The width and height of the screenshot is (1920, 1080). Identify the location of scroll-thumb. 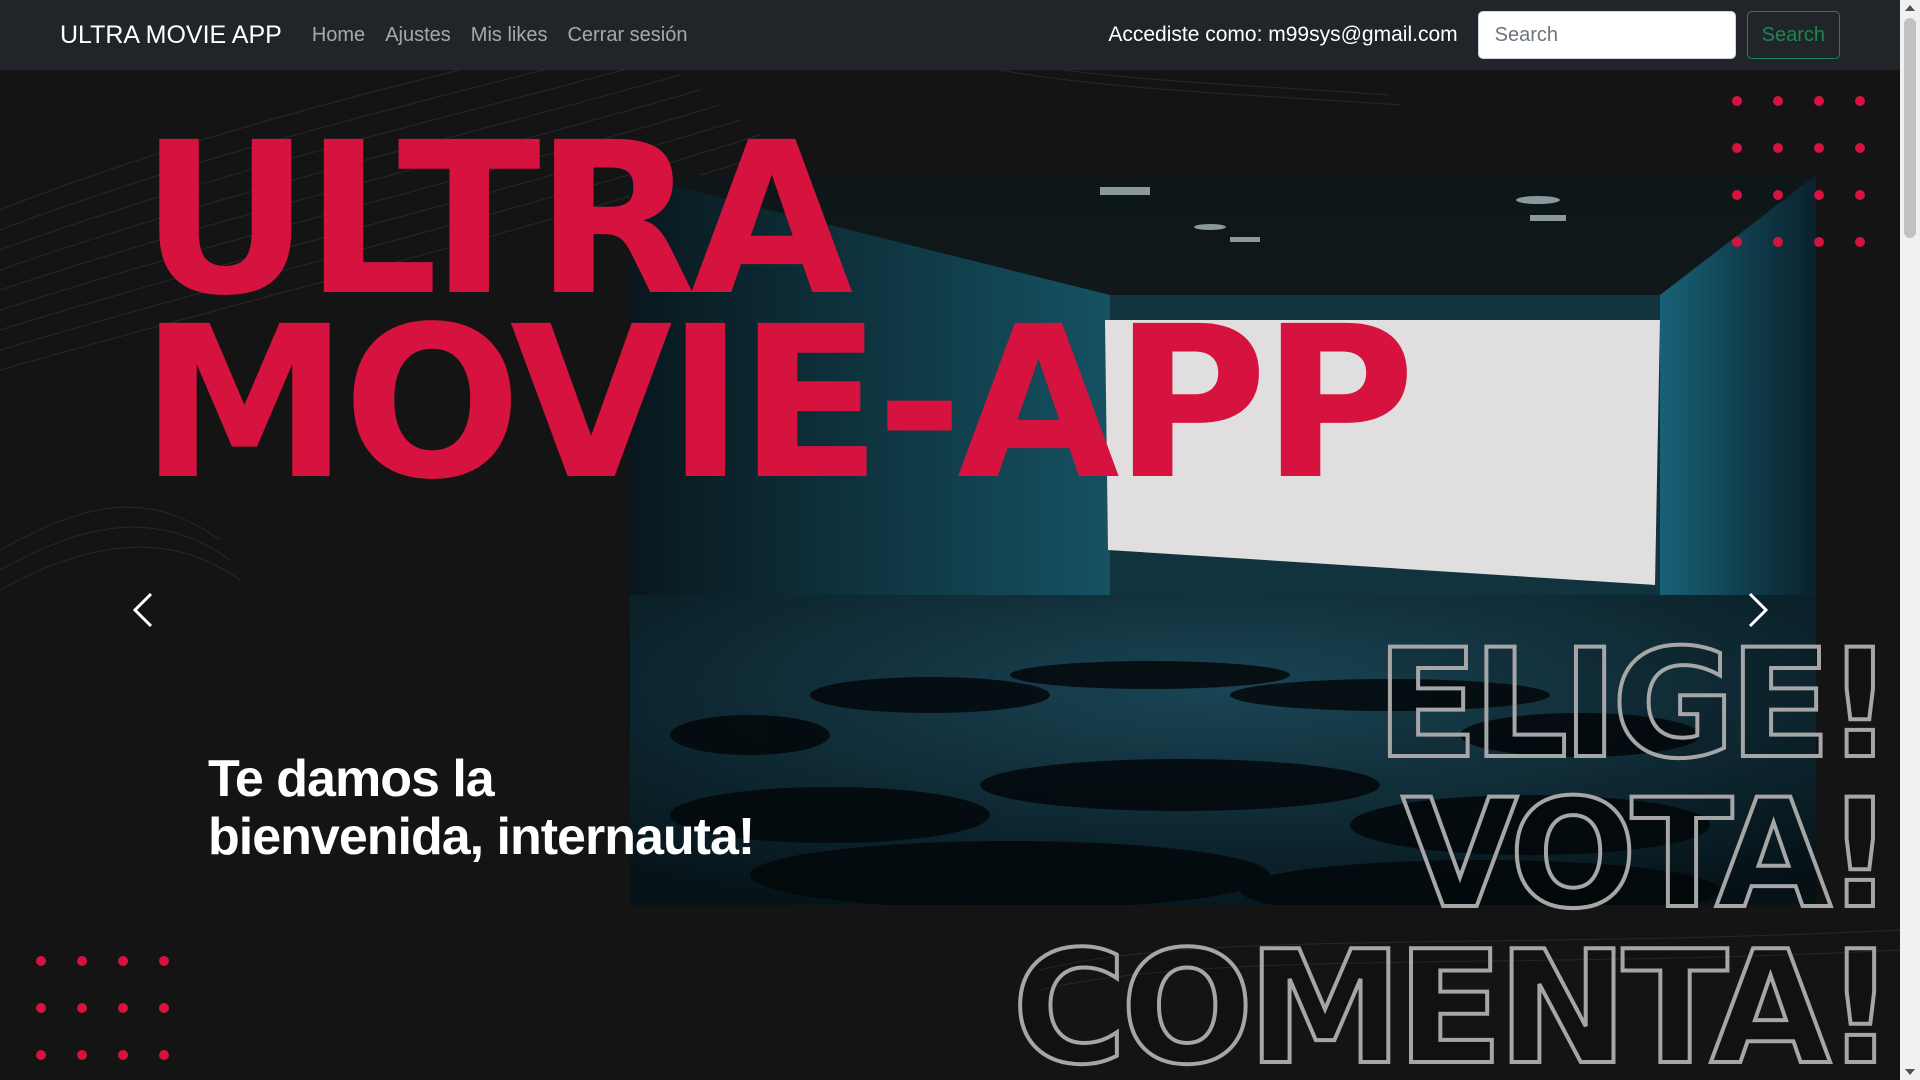
(1910, 128).